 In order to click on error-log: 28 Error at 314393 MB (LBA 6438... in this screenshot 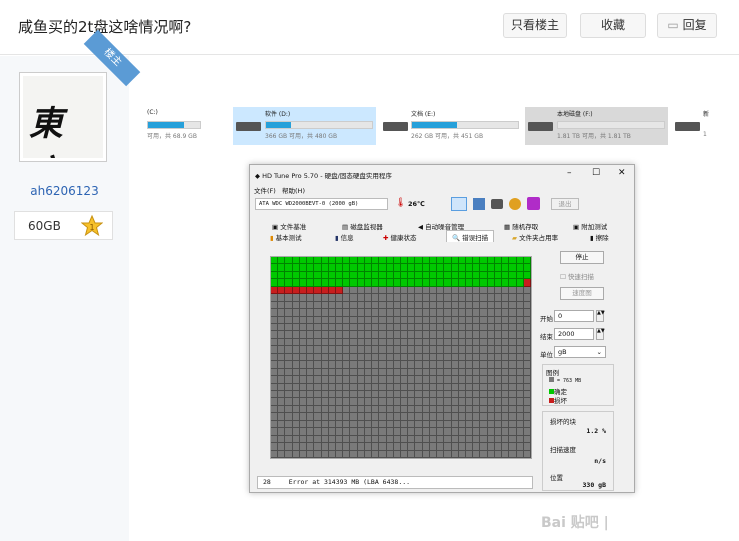, I will do `click(395, 482)`.